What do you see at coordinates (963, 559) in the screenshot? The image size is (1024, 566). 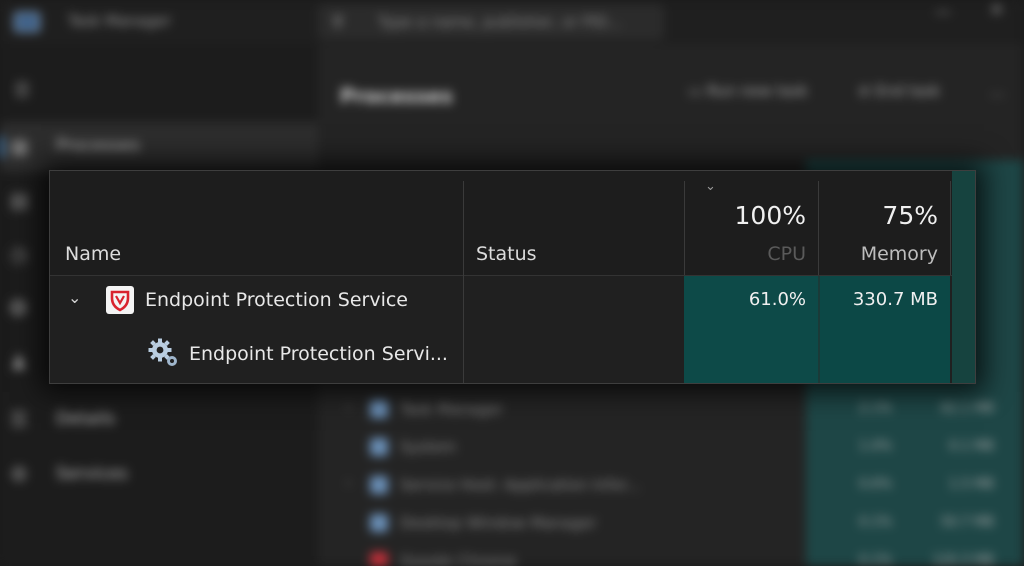 I see `process-memory: 120.3 MB` at bounding box center [963, 559].